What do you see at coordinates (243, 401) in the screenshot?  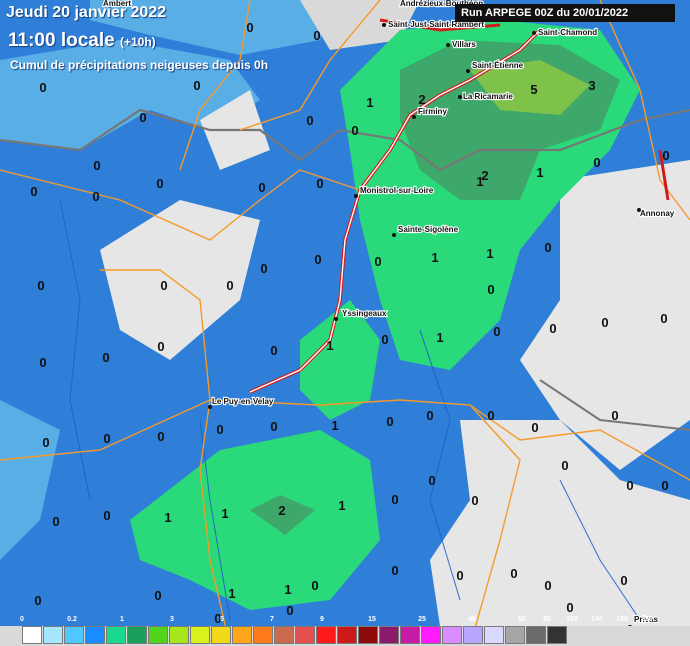 I see `city-le-puy: Le Puy-en-Velay` at bounding box center [243, 401].